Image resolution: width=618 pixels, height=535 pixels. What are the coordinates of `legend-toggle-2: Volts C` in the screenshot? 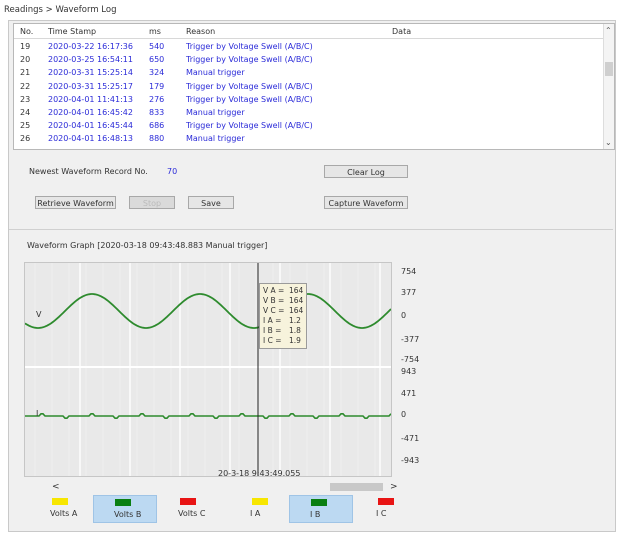 It's located at (200, 508).